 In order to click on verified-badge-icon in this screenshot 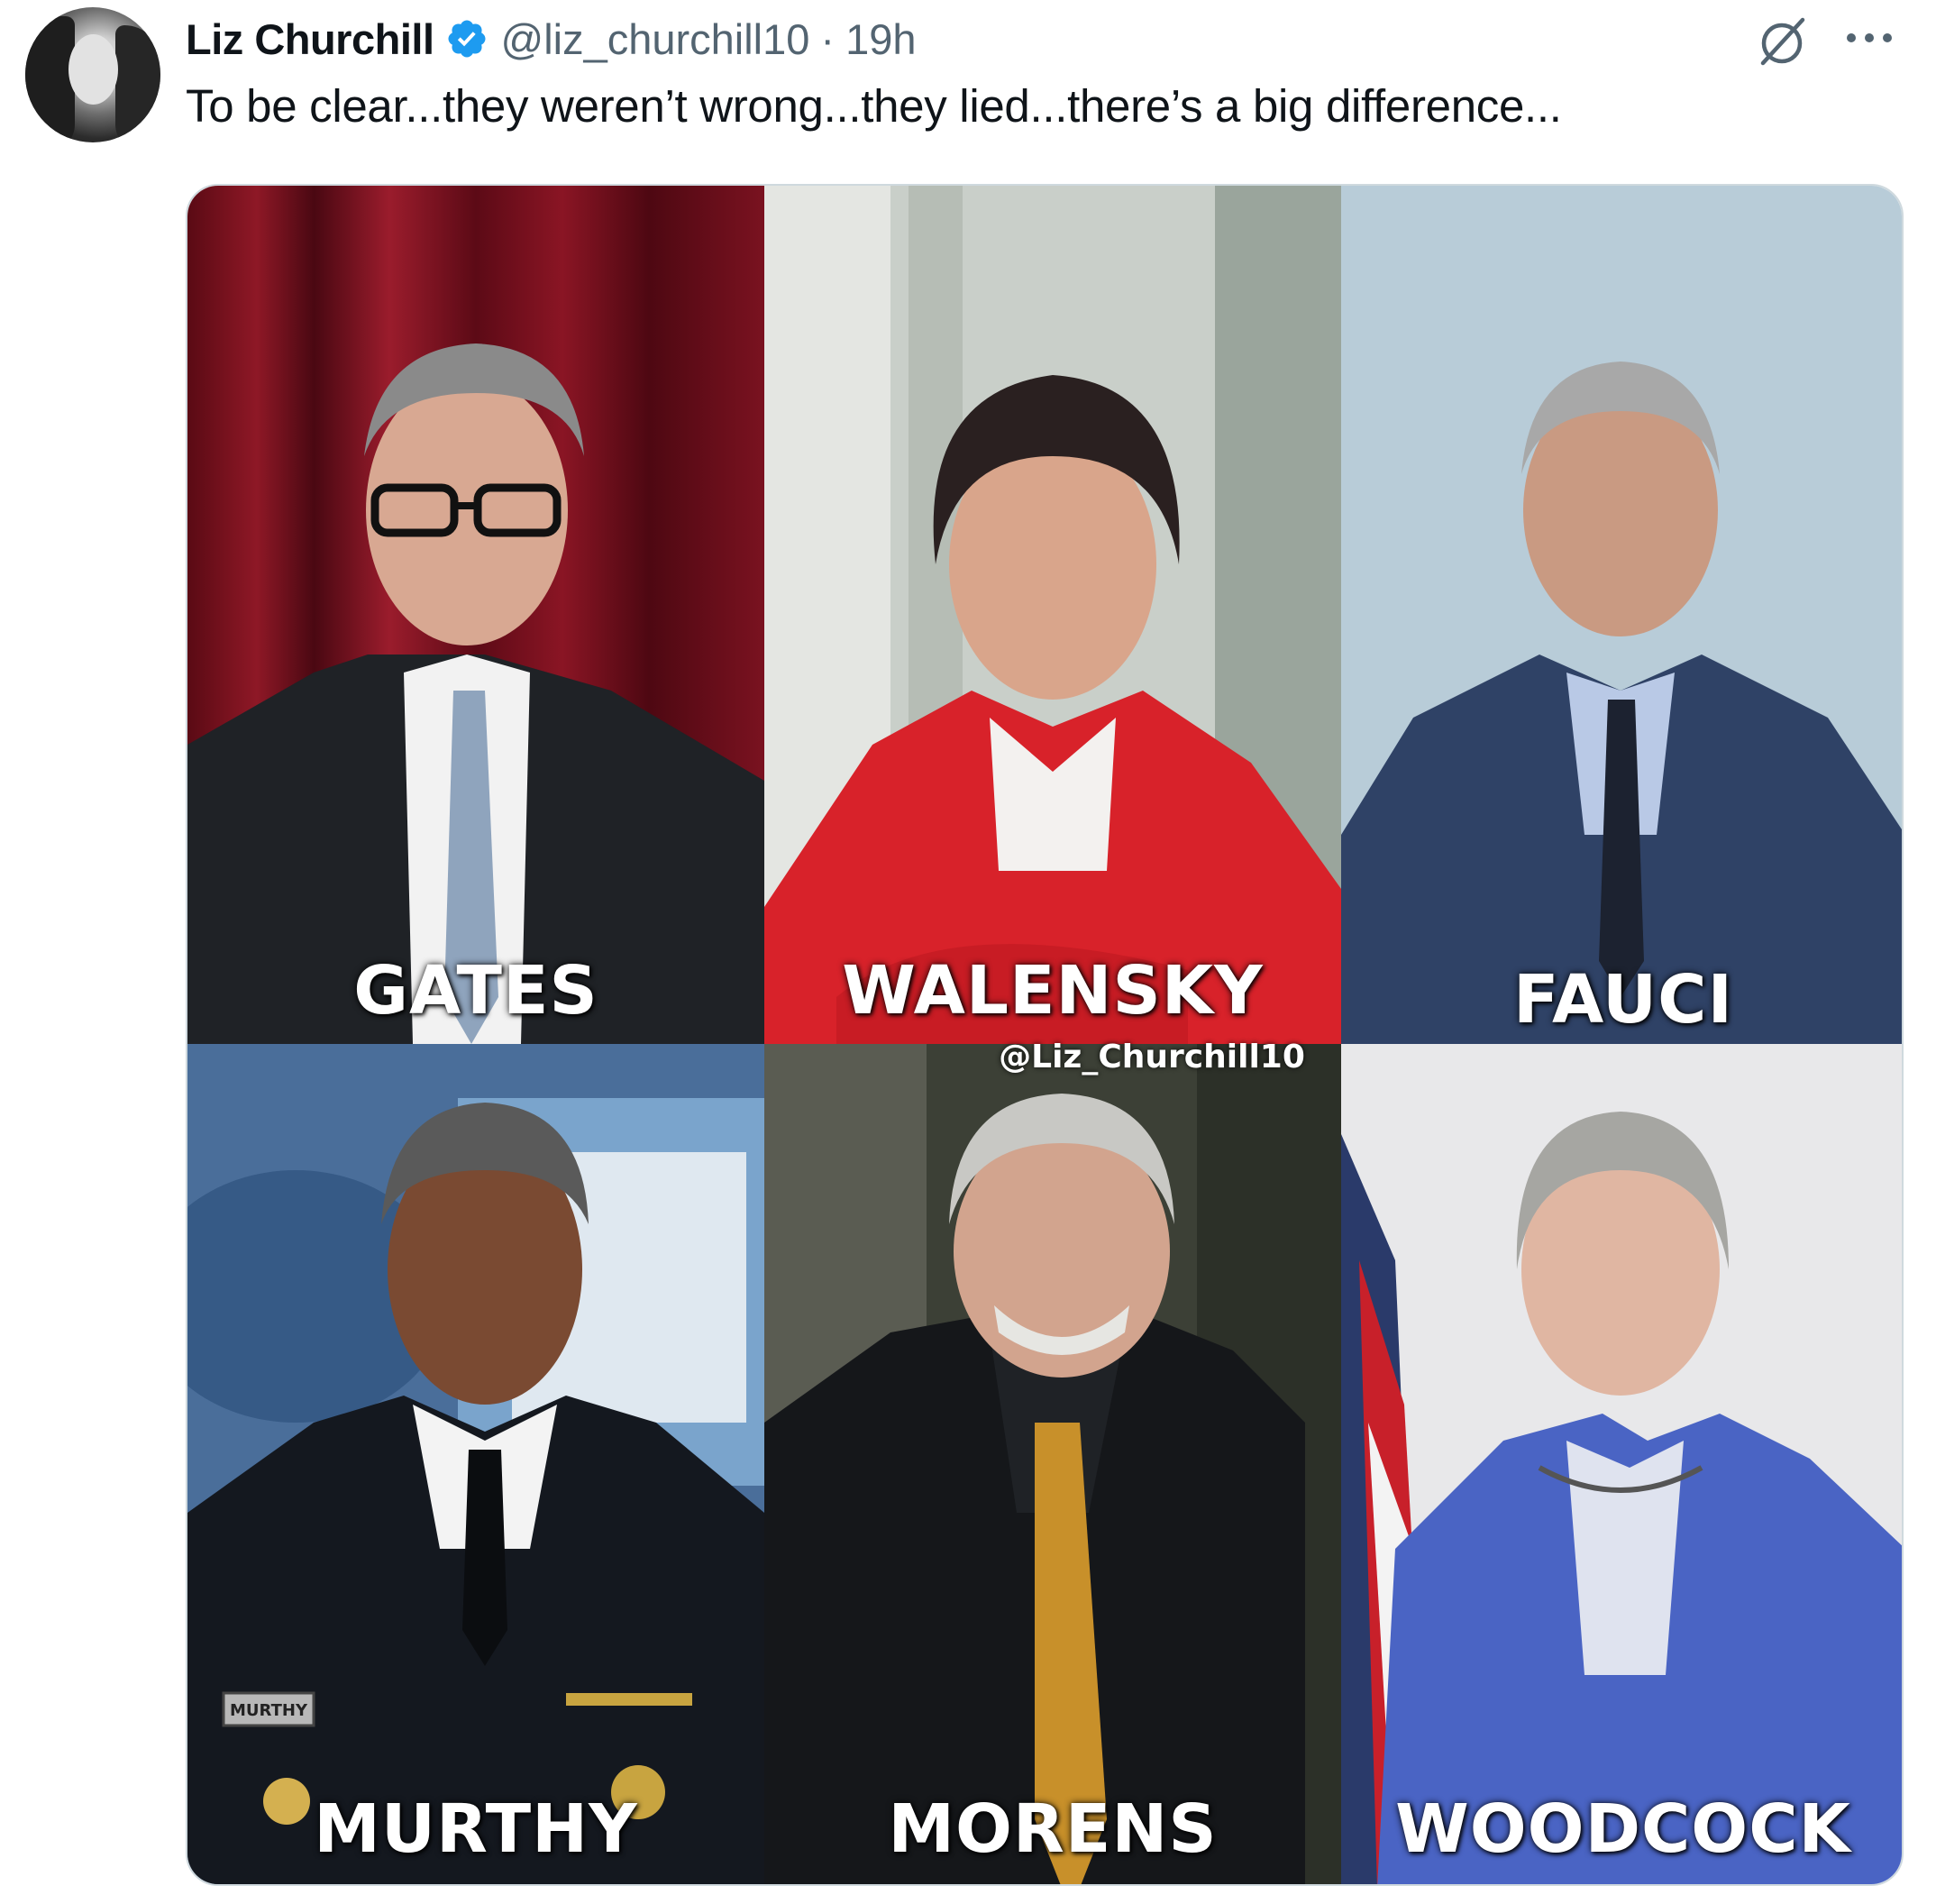, I will do `click(467, 39)`.